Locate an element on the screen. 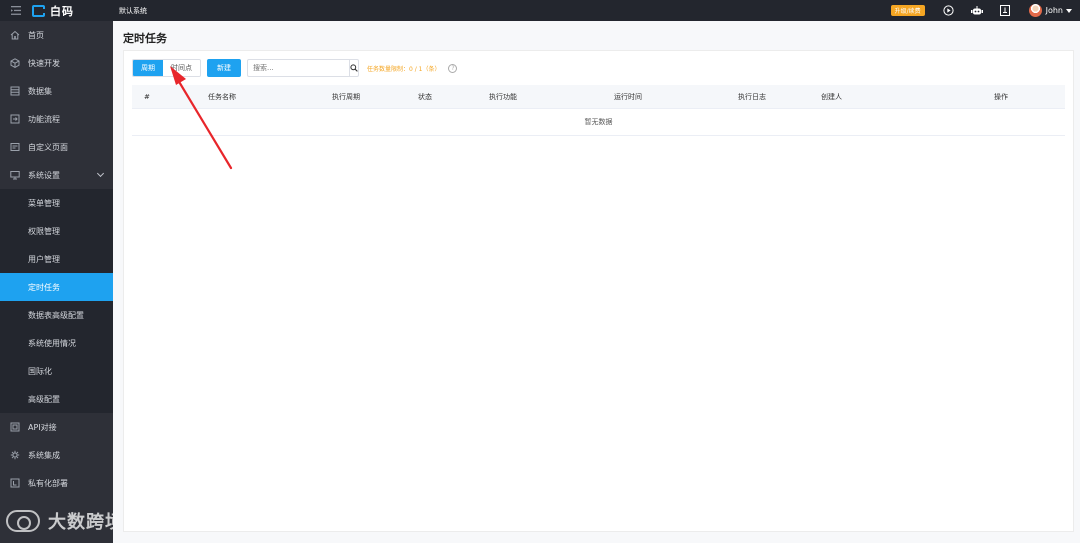  column-header-status: 状态 is located at coordinates (425, 97).